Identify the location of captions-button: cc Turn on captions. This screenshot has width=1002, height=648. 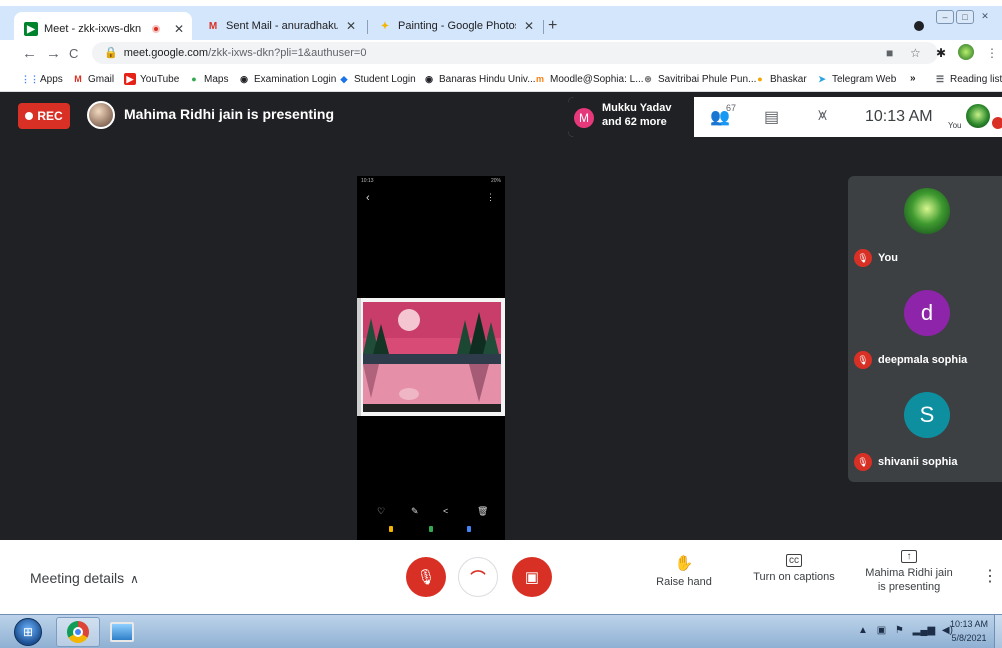
(794, 568).